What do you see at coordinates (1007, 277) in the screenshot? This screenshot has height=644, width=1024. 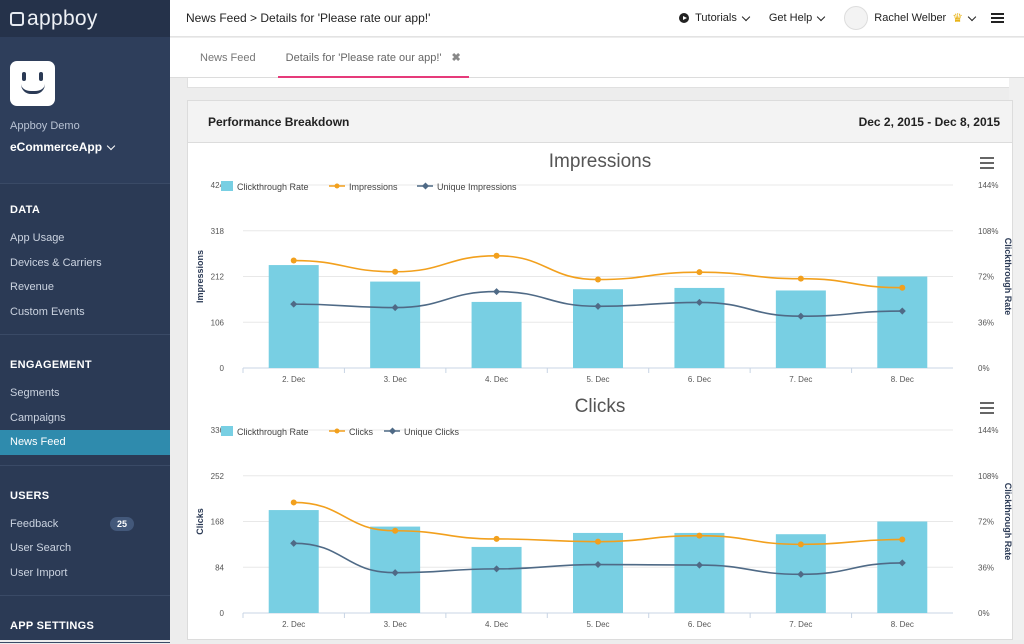 I see `y2-axis-label: Clickthrough Rate` at bounding box center [1007, 277].